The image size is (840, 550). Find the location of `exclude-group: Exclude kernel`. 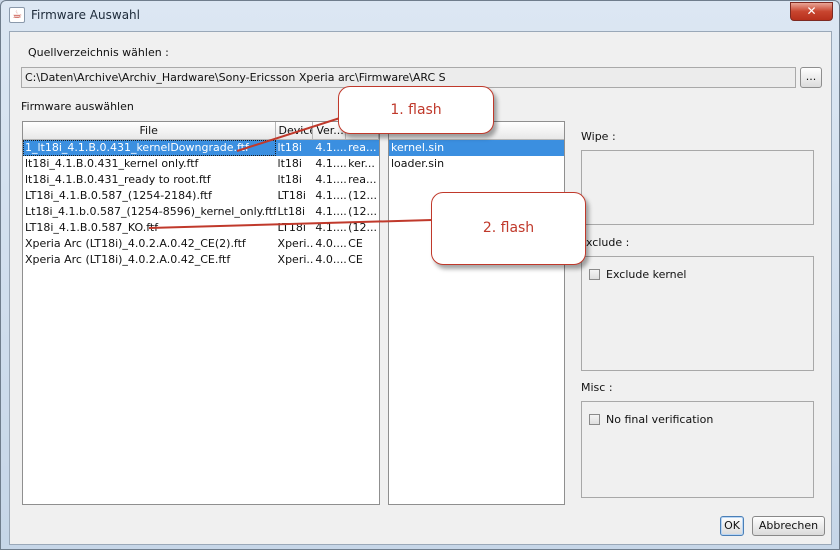

exclude-group: Exclude kernel is located at coordinates (697, 313).